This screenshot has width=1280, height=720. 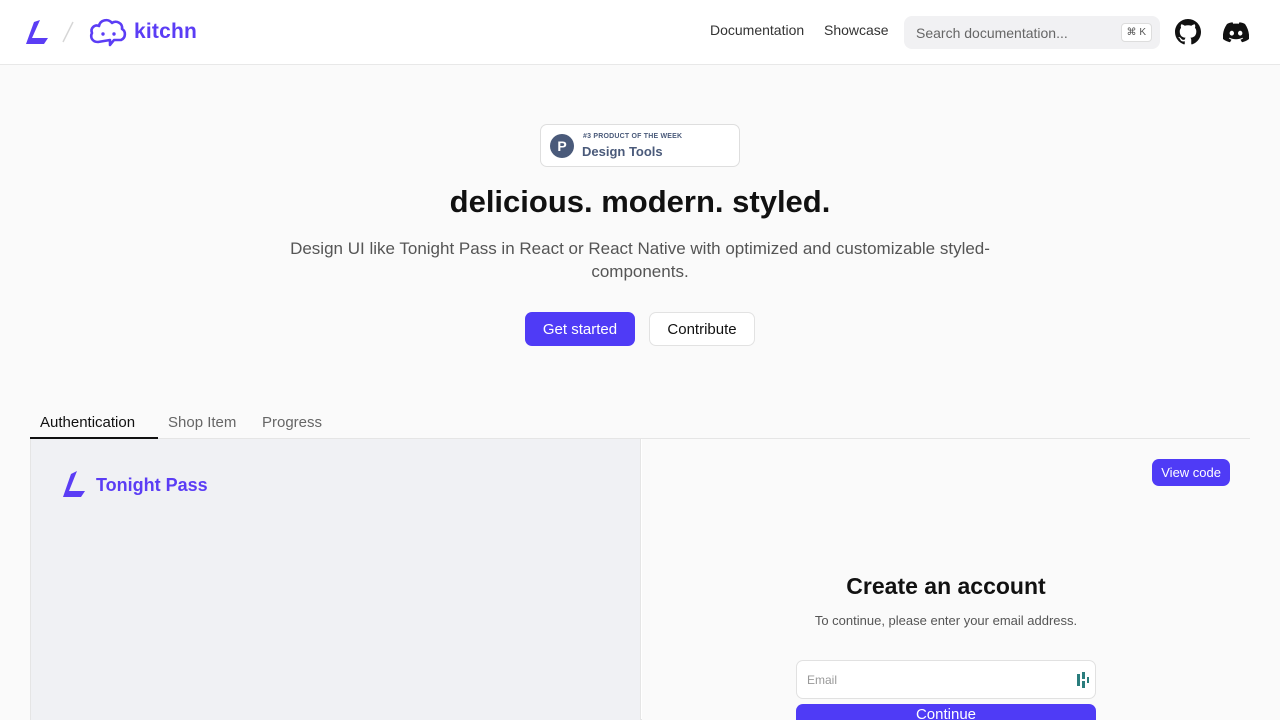 I want to click on product-hunt-badge: P #3 PRODUCT OF THE WEEK Design Tools, so click(x=640, y=145).